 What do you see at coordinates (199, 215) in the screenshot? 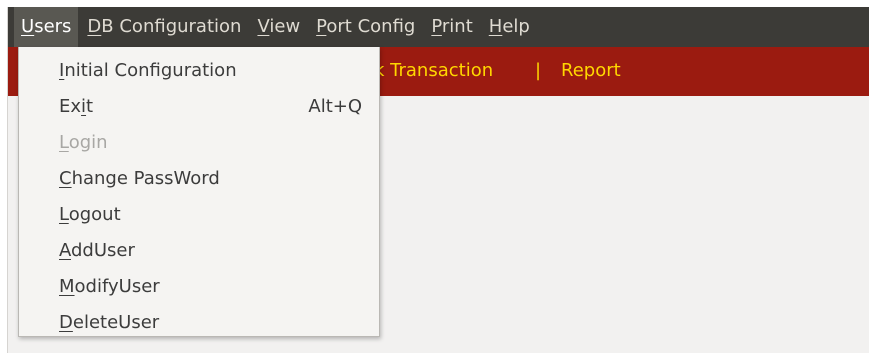
I see `menu-item-logout: Logout` at bounding box center [199, 215].